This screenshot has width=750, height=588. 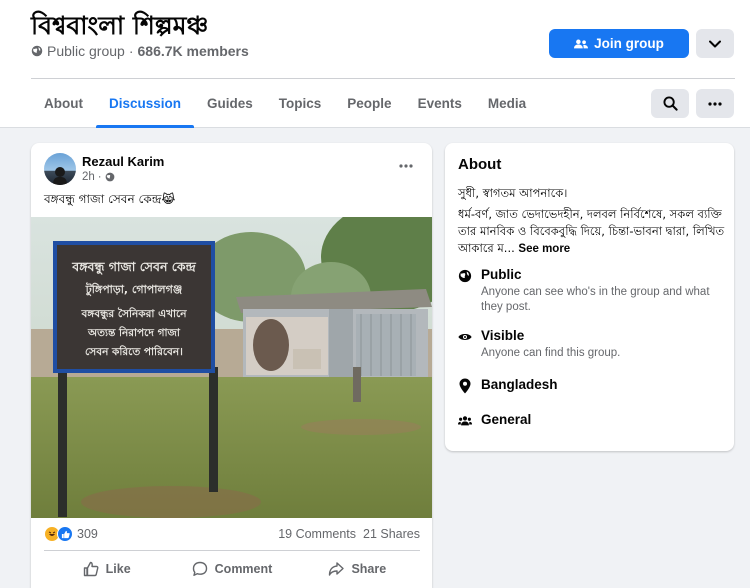 What do you see at coordinates (88, 177) in the screenshot?
I see `post-time-text: 2h` at bounding box center [88, 177].